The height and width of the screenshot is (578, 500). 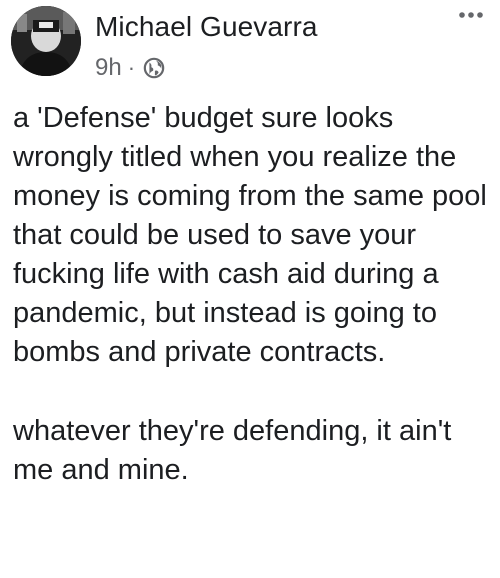 I want to click on post-meta: 9h ·, so click(x=130, y=68).